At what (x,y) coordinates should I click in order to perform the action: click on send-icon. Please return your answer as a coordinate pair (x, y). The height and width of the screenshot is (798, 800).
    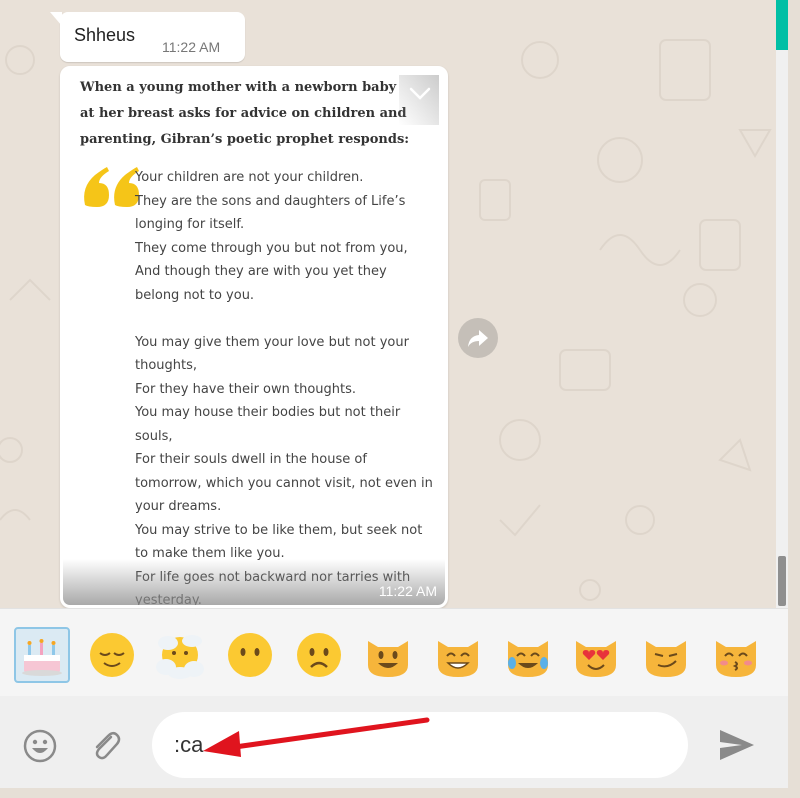
    Looking at the image, I should click on (737, 745).